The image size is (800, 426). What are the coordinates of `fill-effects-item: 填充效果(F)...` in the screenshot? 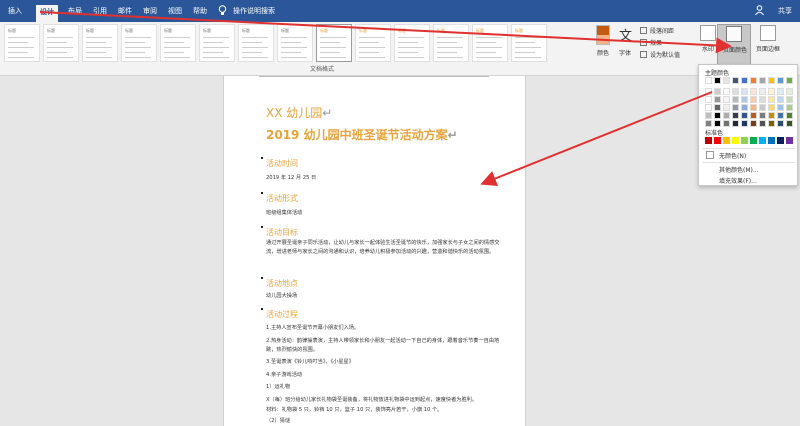 It's located at (738, 180).